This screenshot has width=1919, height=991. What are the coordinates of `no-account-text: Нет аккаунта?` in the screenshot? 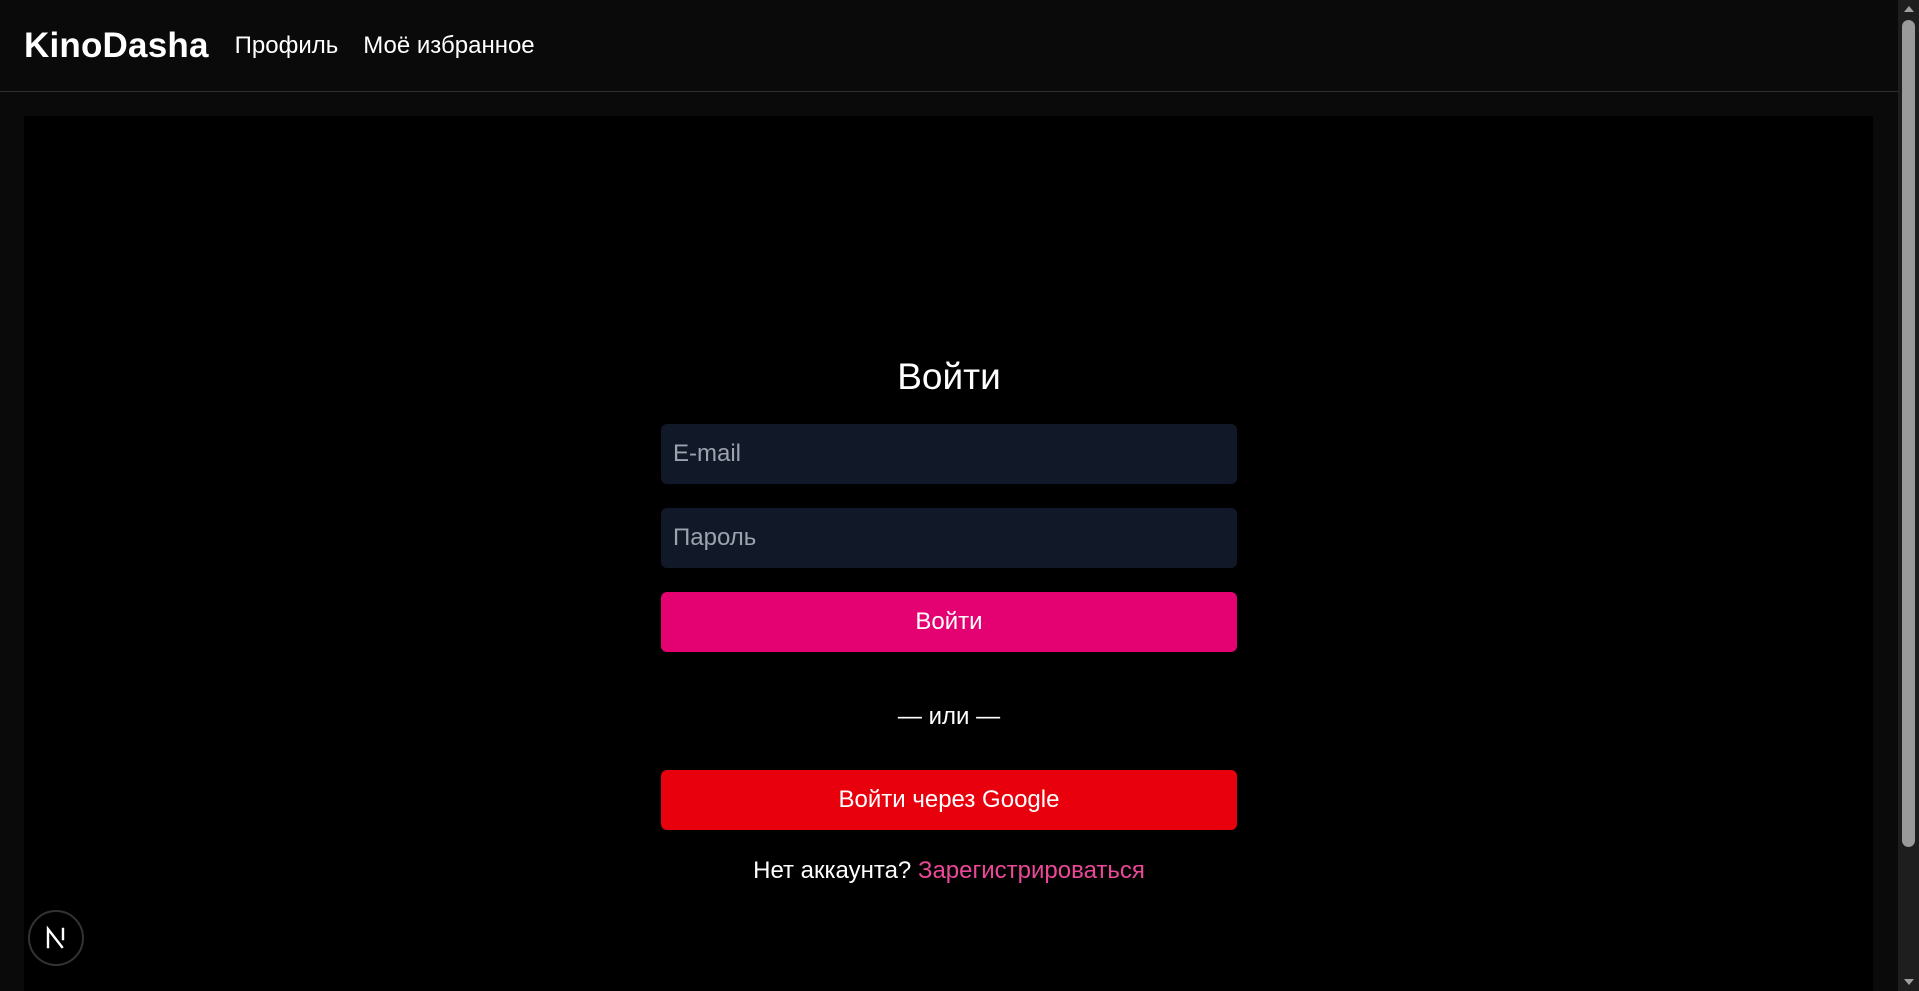 It's located at (832, 870).